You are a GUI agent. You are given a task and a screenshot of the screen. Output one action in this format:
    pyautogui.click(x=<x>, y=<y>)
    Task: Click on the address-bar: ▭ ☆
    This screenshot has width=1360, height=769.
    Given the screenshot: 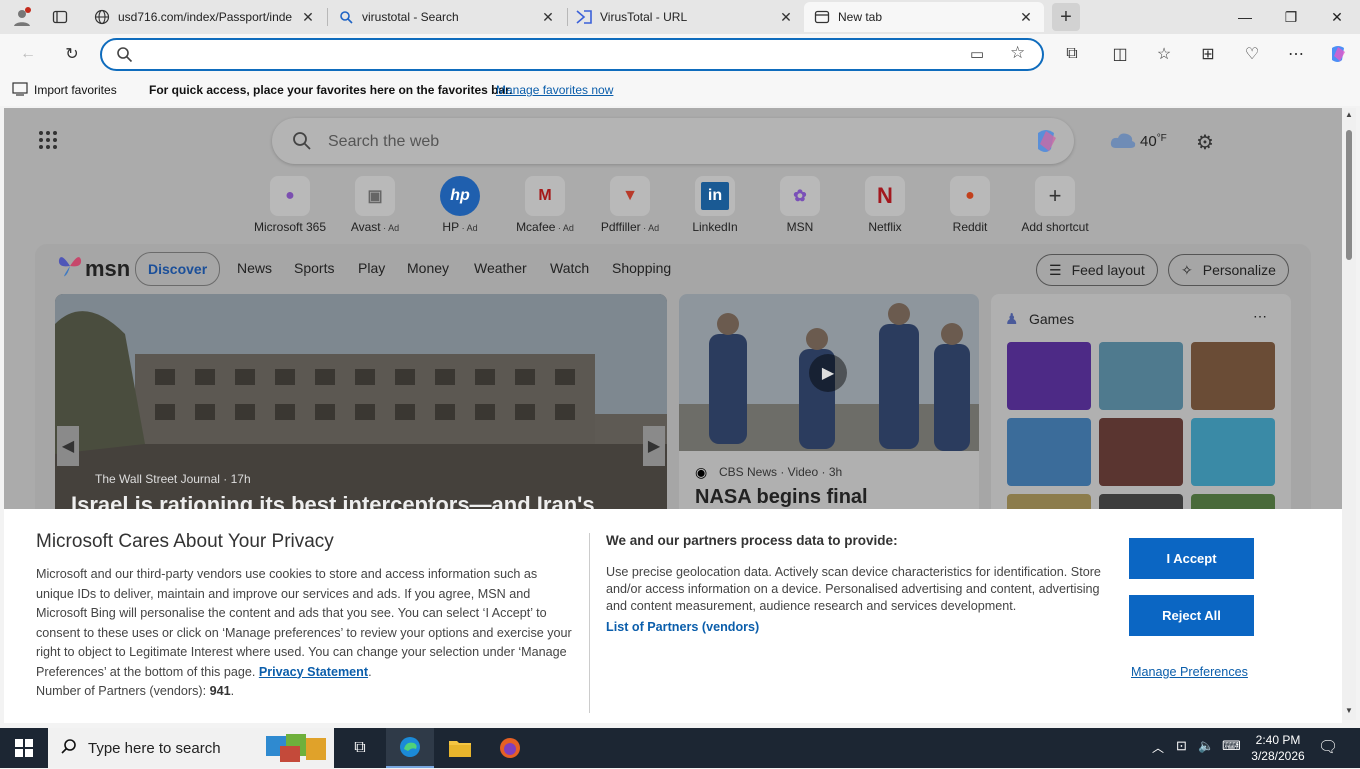 What is the action you would take?
    pyautogui.click(x=572, y=54)
    